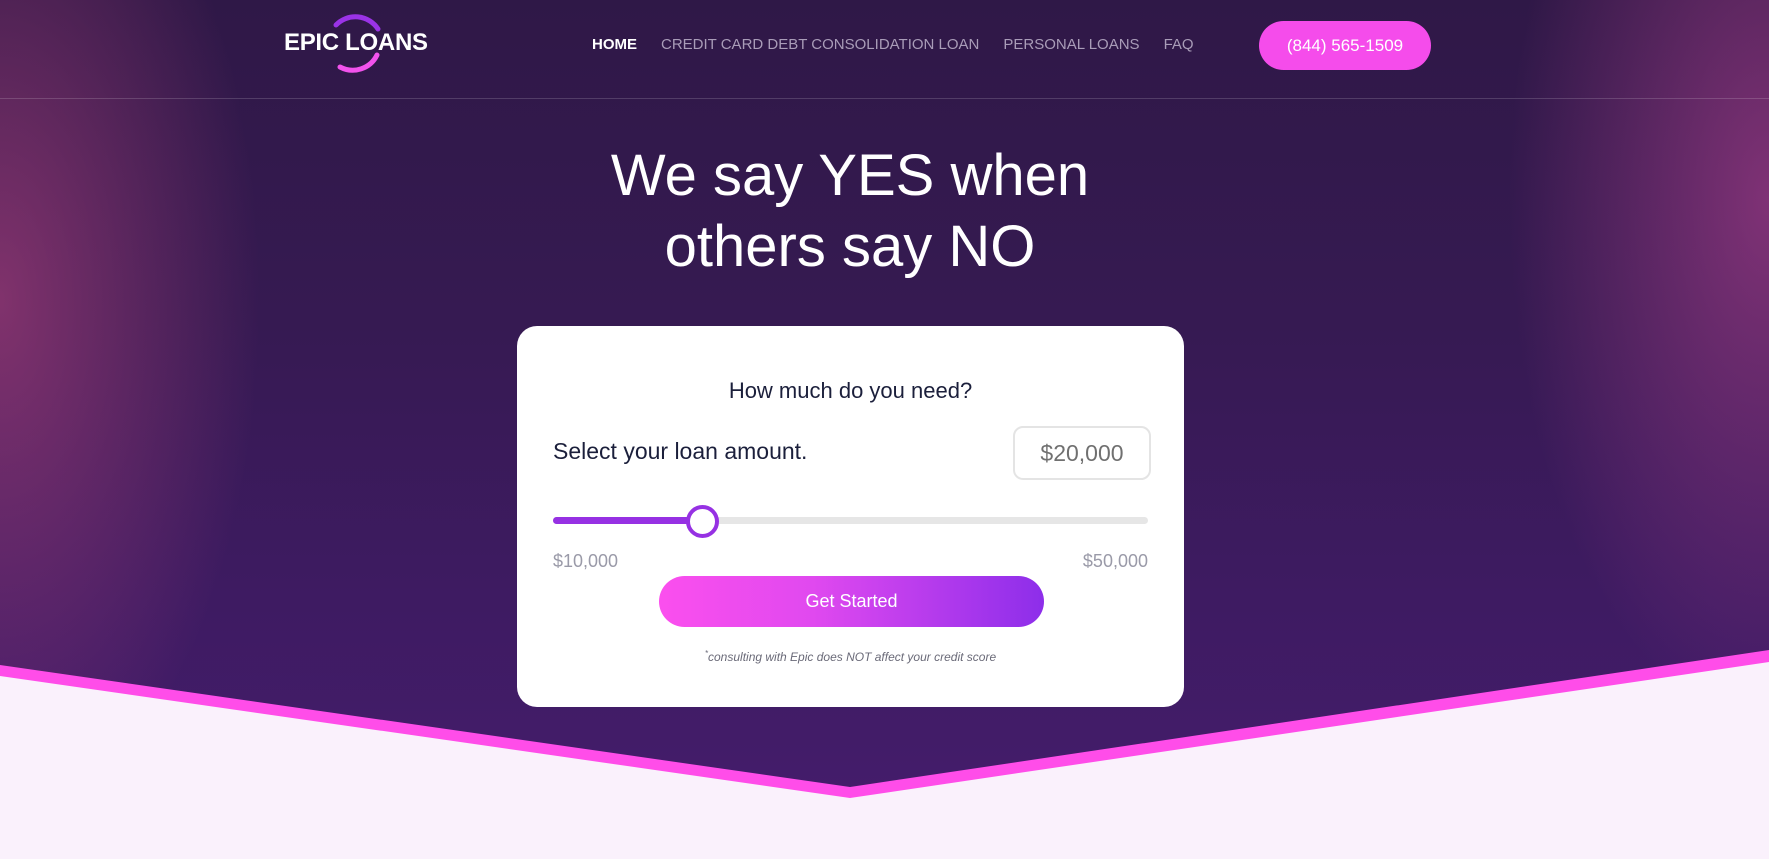 Image resolution: width=1769 pixels, height=859 pixels. I want to click on slider-min-label: $10,000, so click(586, 561).